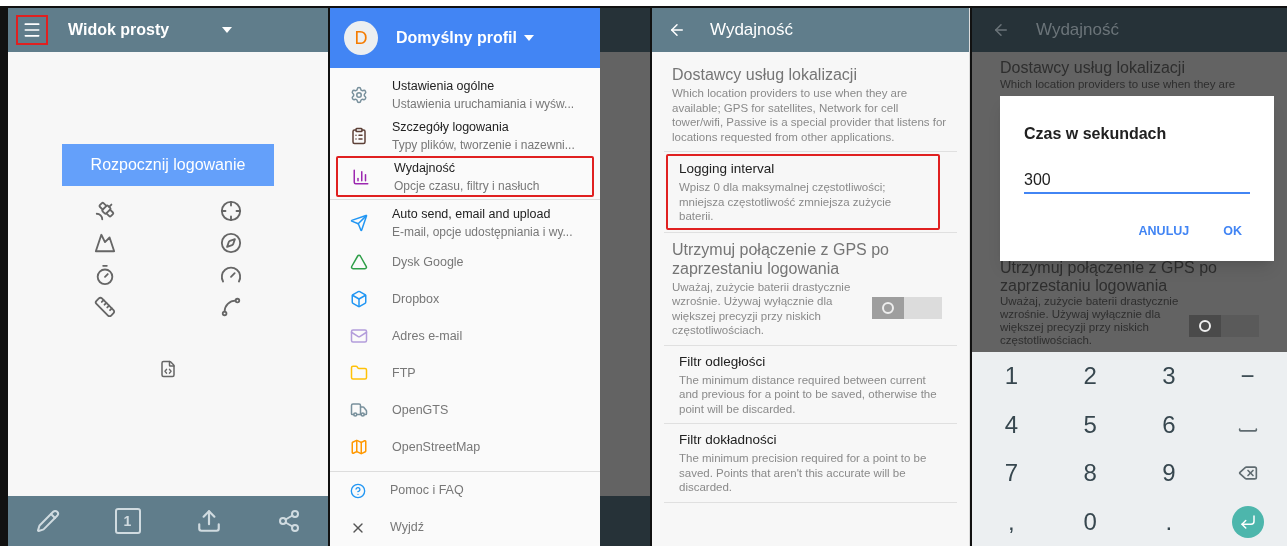 This screenshot has height=546, width=1287. What do you see at coordinates (404, 373) in the screenshot?
I see `drawer-item-title: FTP` at bounding box center [404, 373].